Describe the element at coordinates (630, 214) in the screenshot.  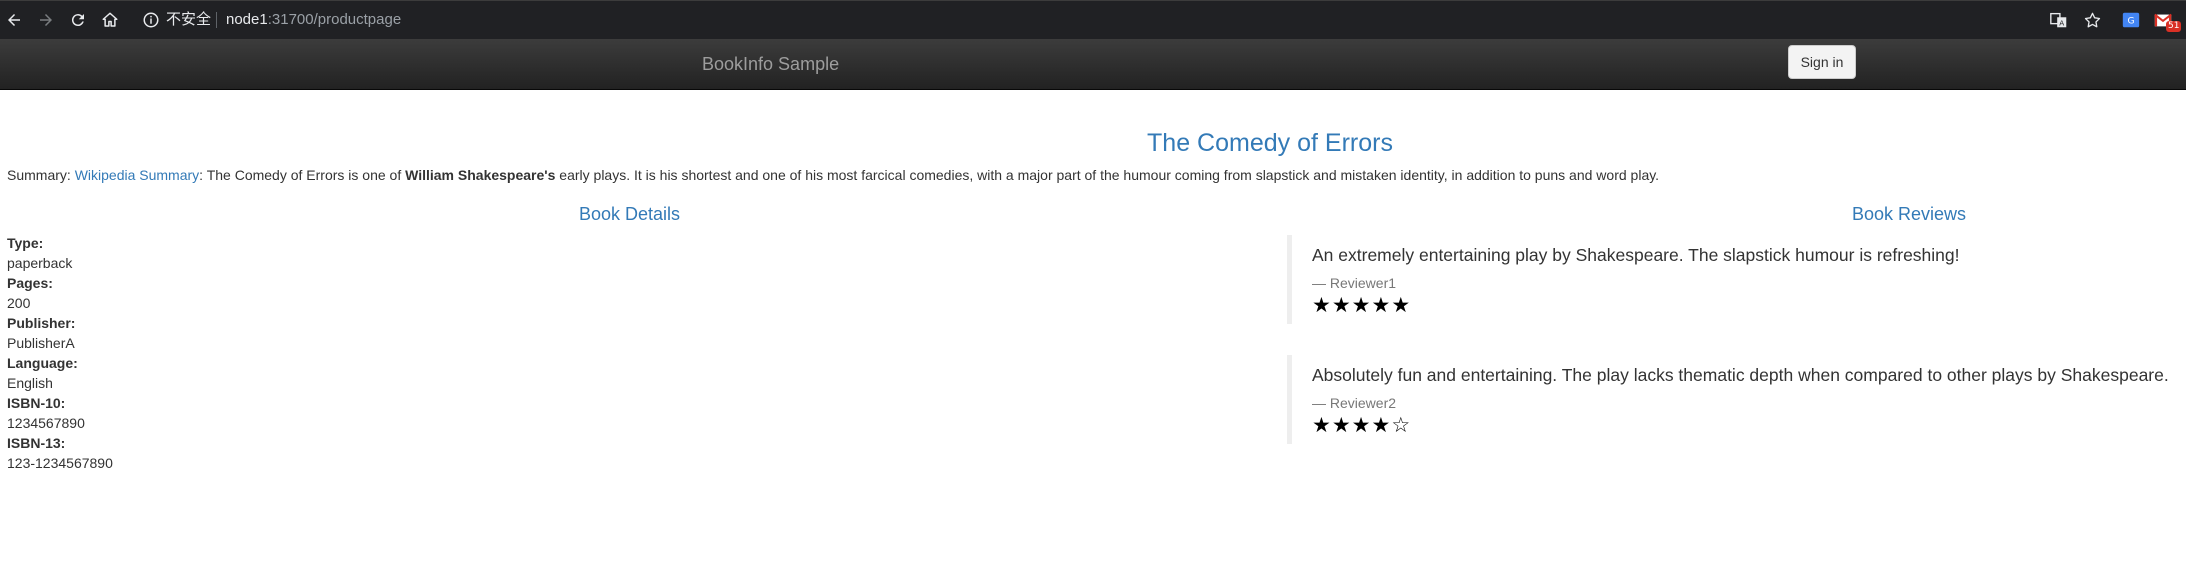
I see `book-details-heading: Book Details` at that location.